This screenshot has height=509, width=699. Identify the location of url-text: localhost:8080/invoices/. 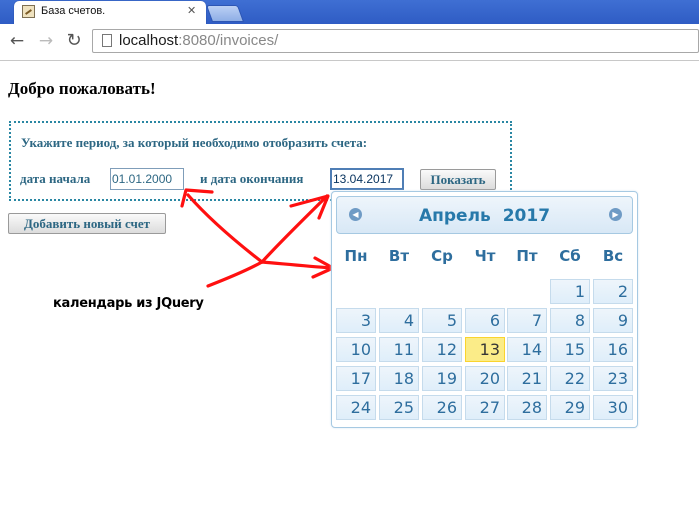
(199, 40).